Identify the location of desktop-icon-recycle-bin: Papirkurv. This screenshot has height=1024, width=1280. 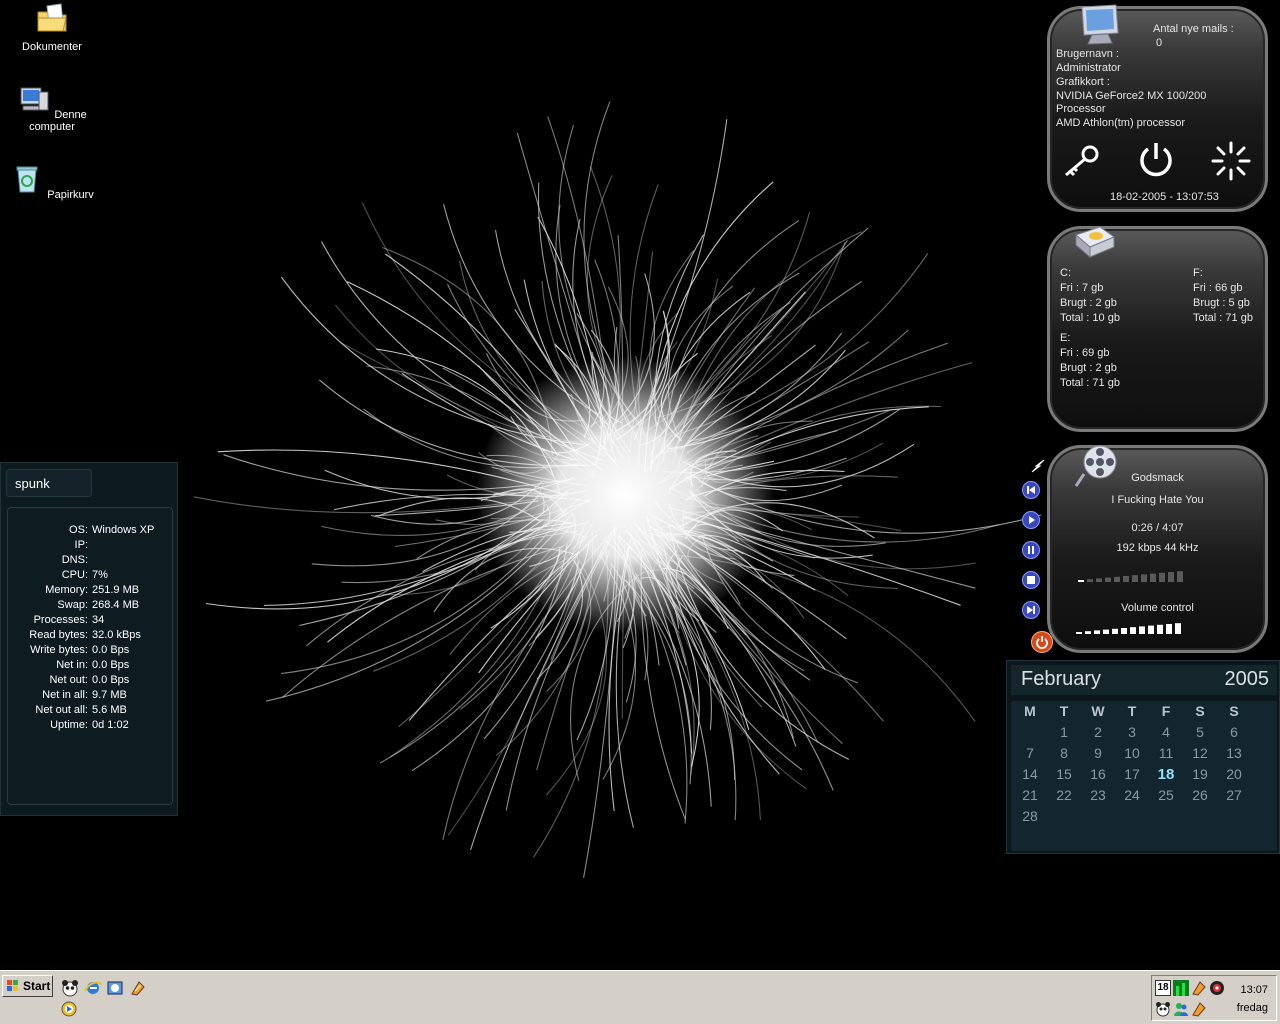
(52, 181).